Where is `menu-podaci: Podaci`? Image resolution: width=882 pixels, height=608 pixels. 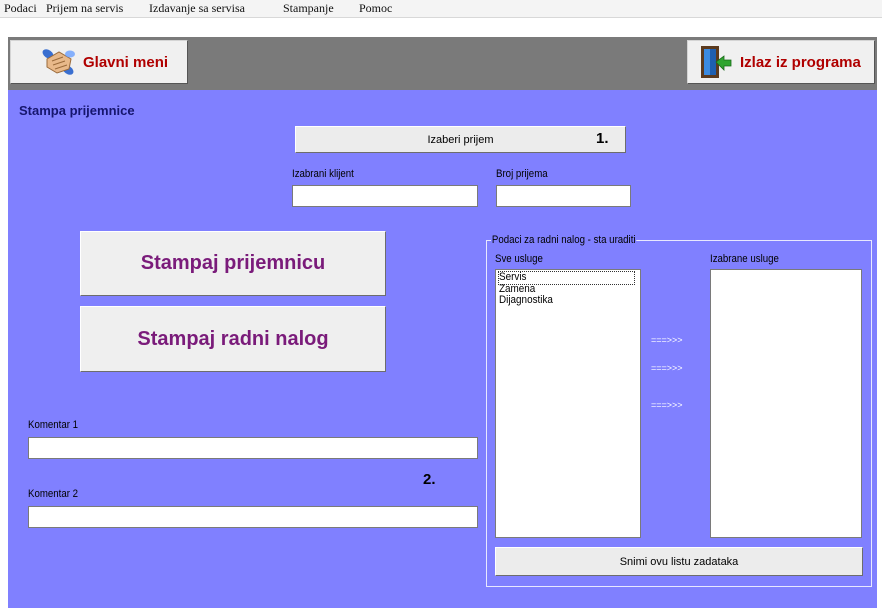
menu-podaci: Podaci is located at coordinates (20, 8).